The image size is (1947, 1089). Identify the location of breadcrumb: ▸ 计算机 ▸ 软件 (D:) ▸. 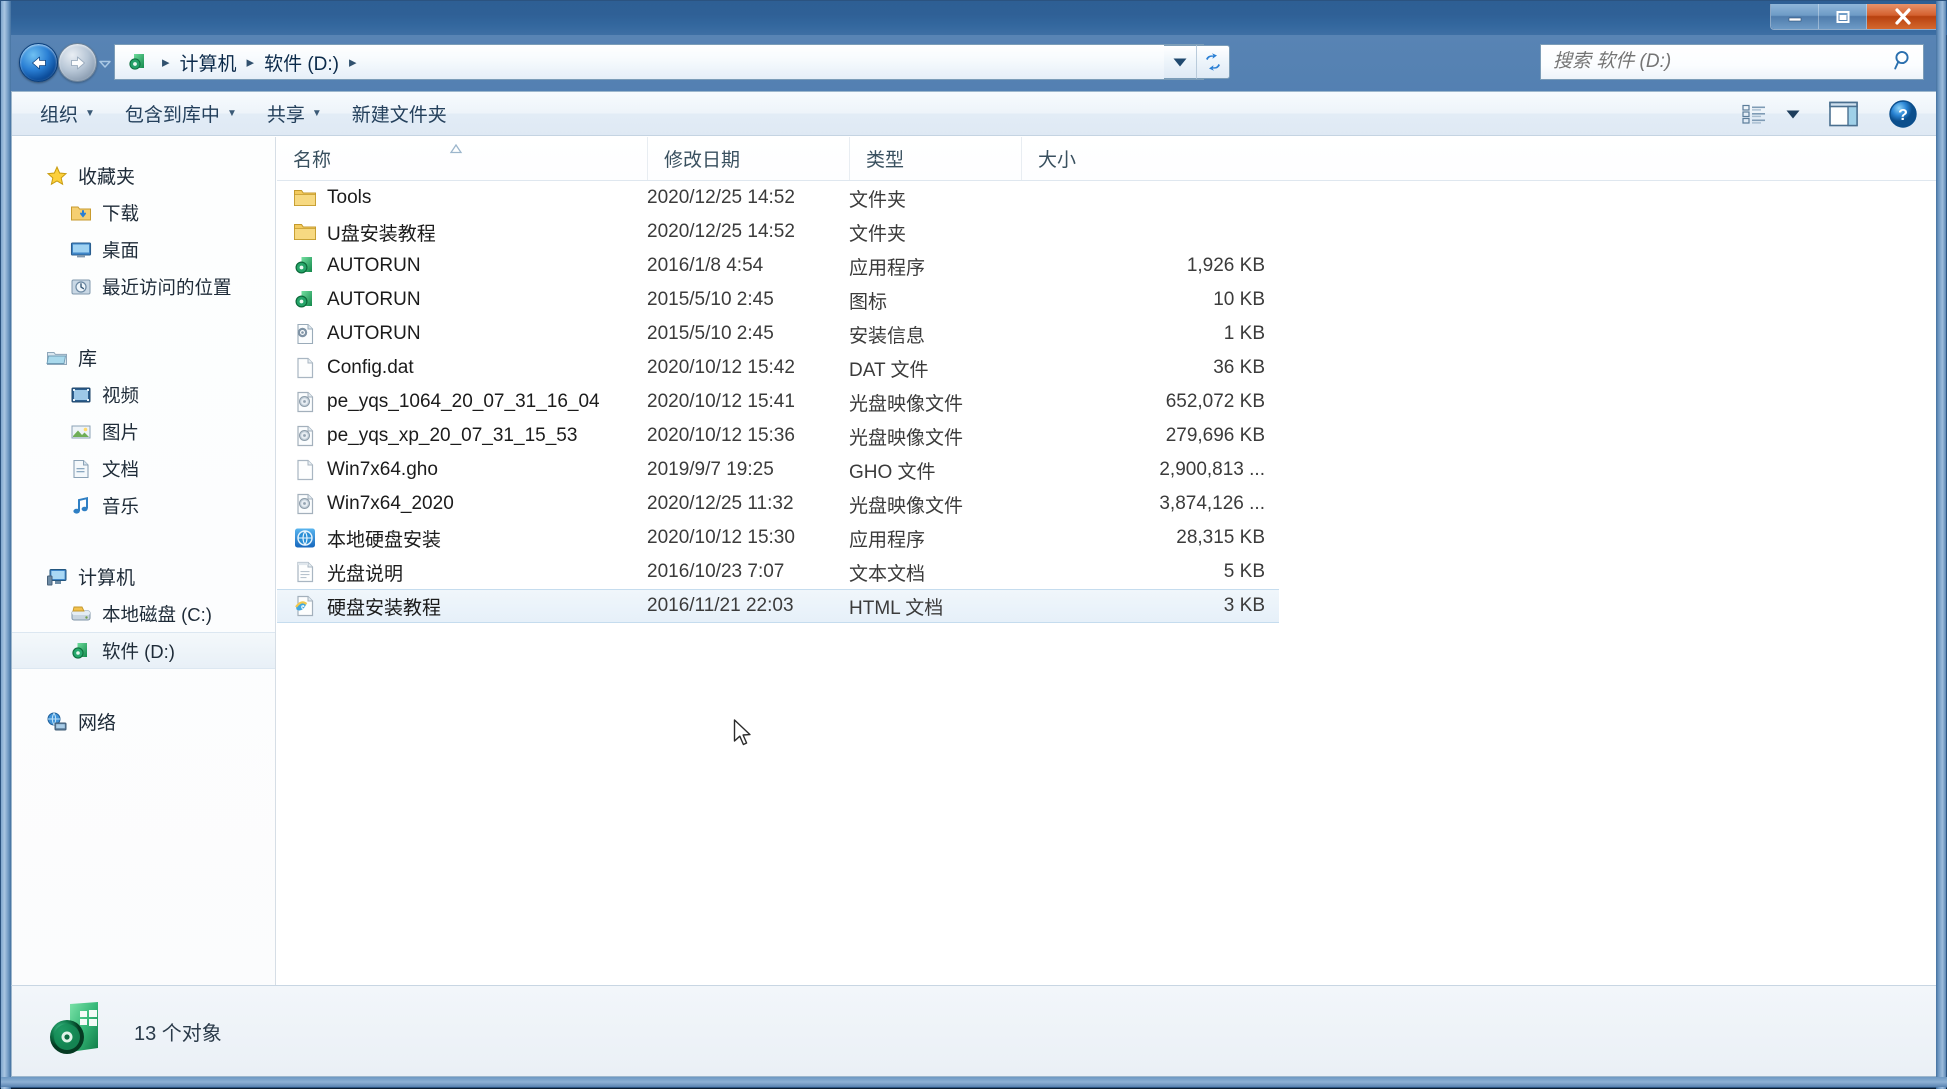
(659, 62).